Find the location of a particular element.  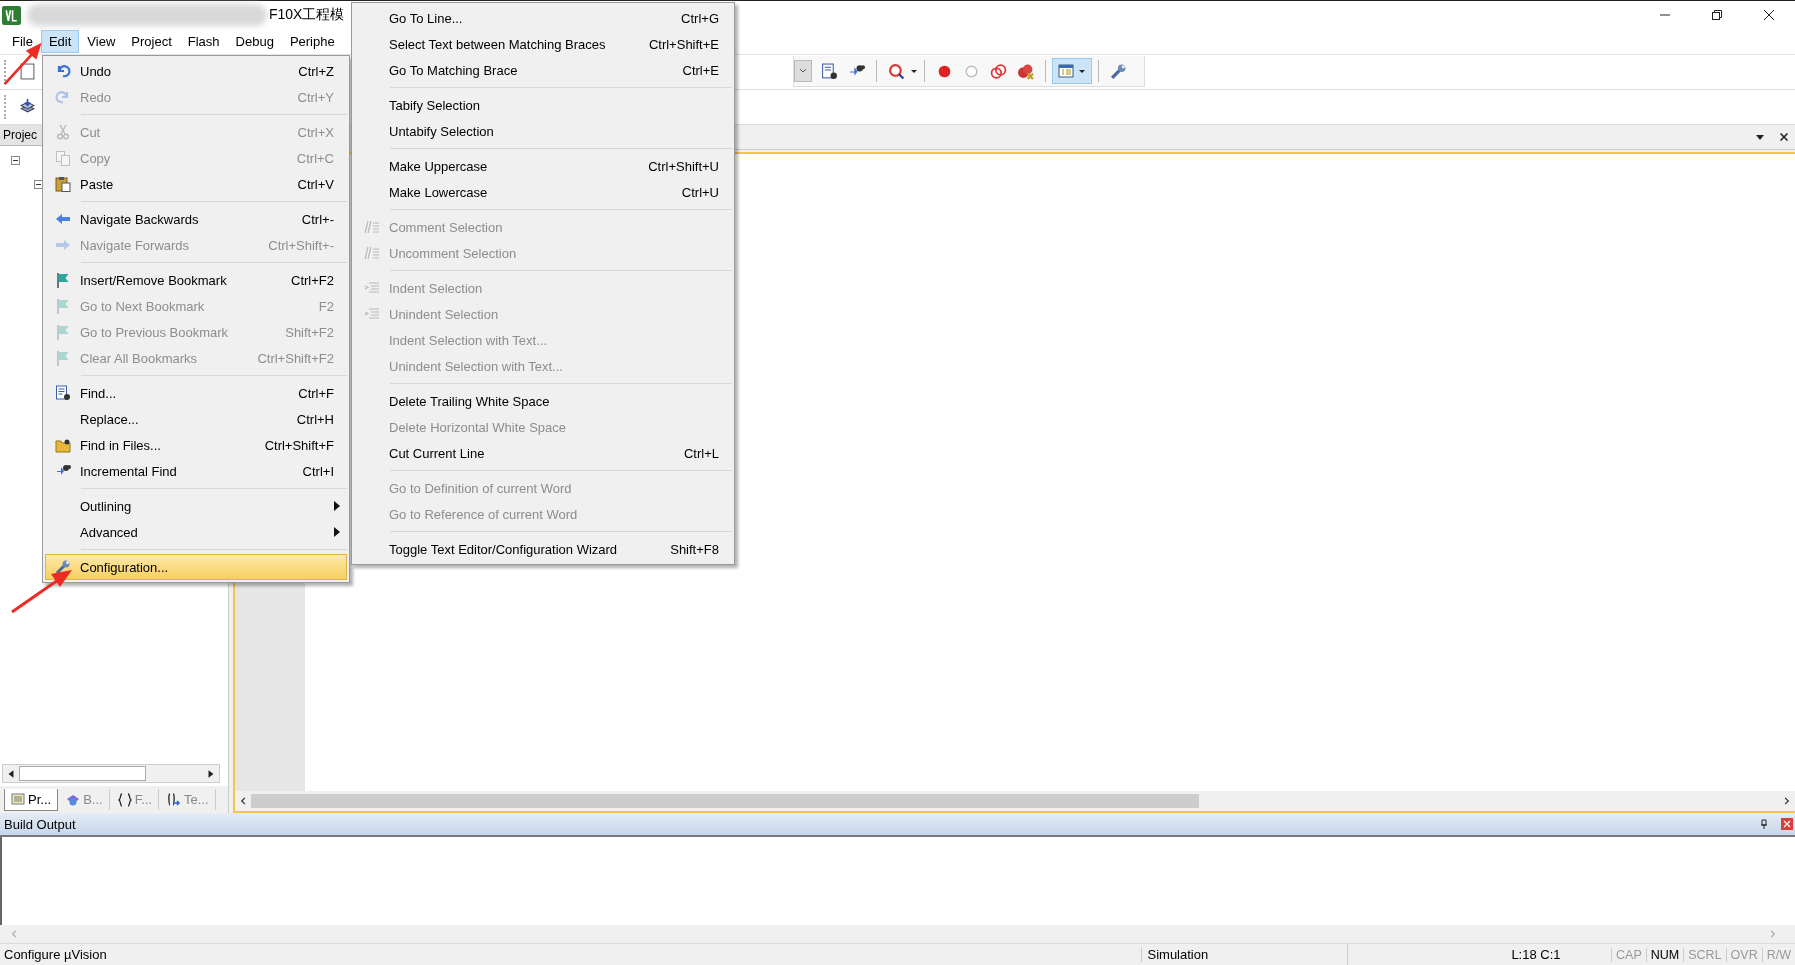

status-indicator: R/W is located at coordinates (1778, 954).